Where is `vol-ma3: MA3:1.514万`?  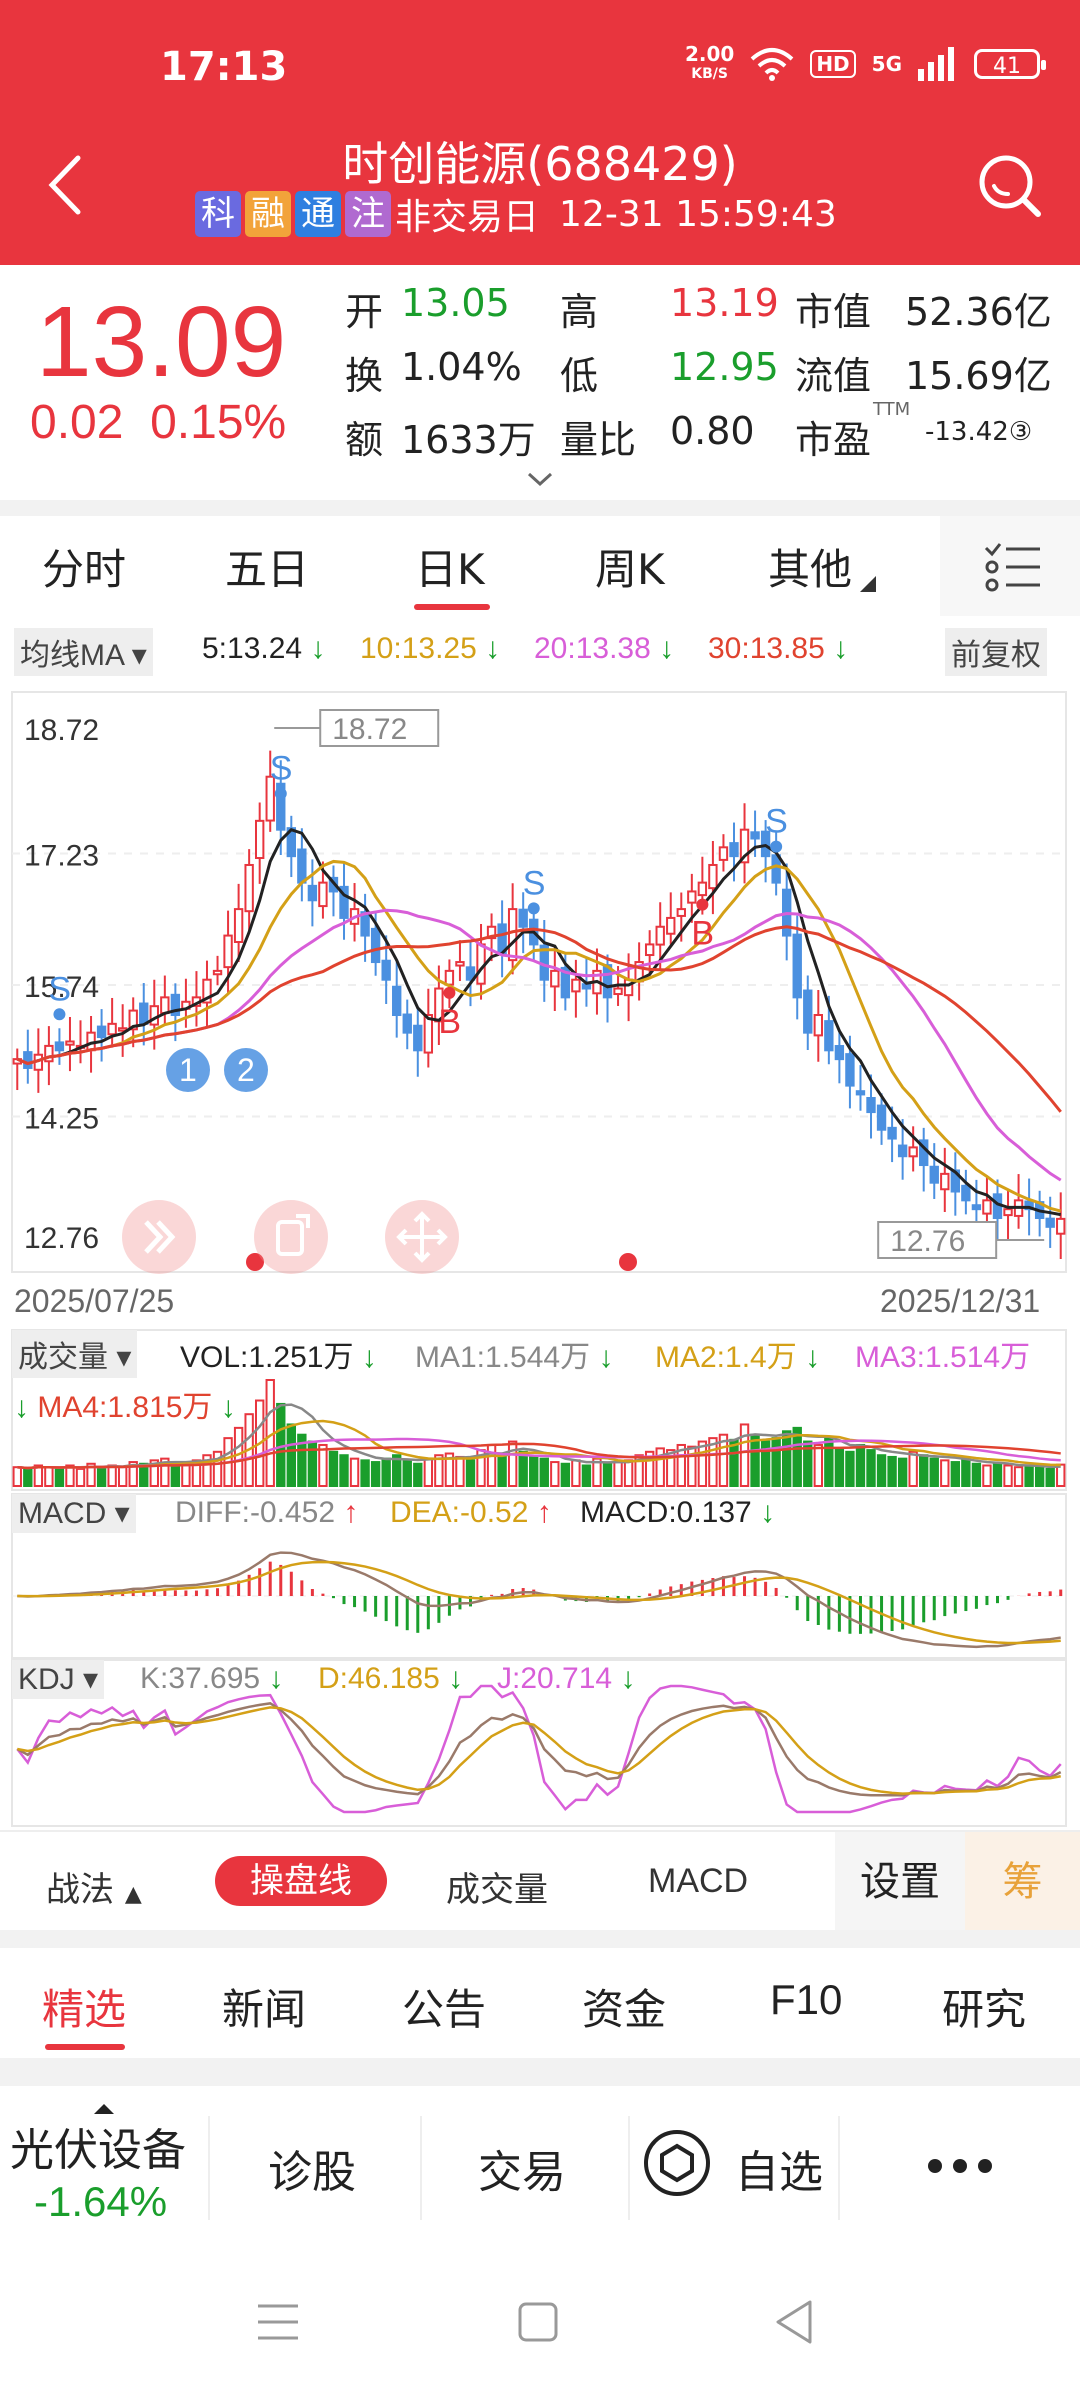 vol-ma3: MA3:1.514万 is located at coordinates (942, 1354).